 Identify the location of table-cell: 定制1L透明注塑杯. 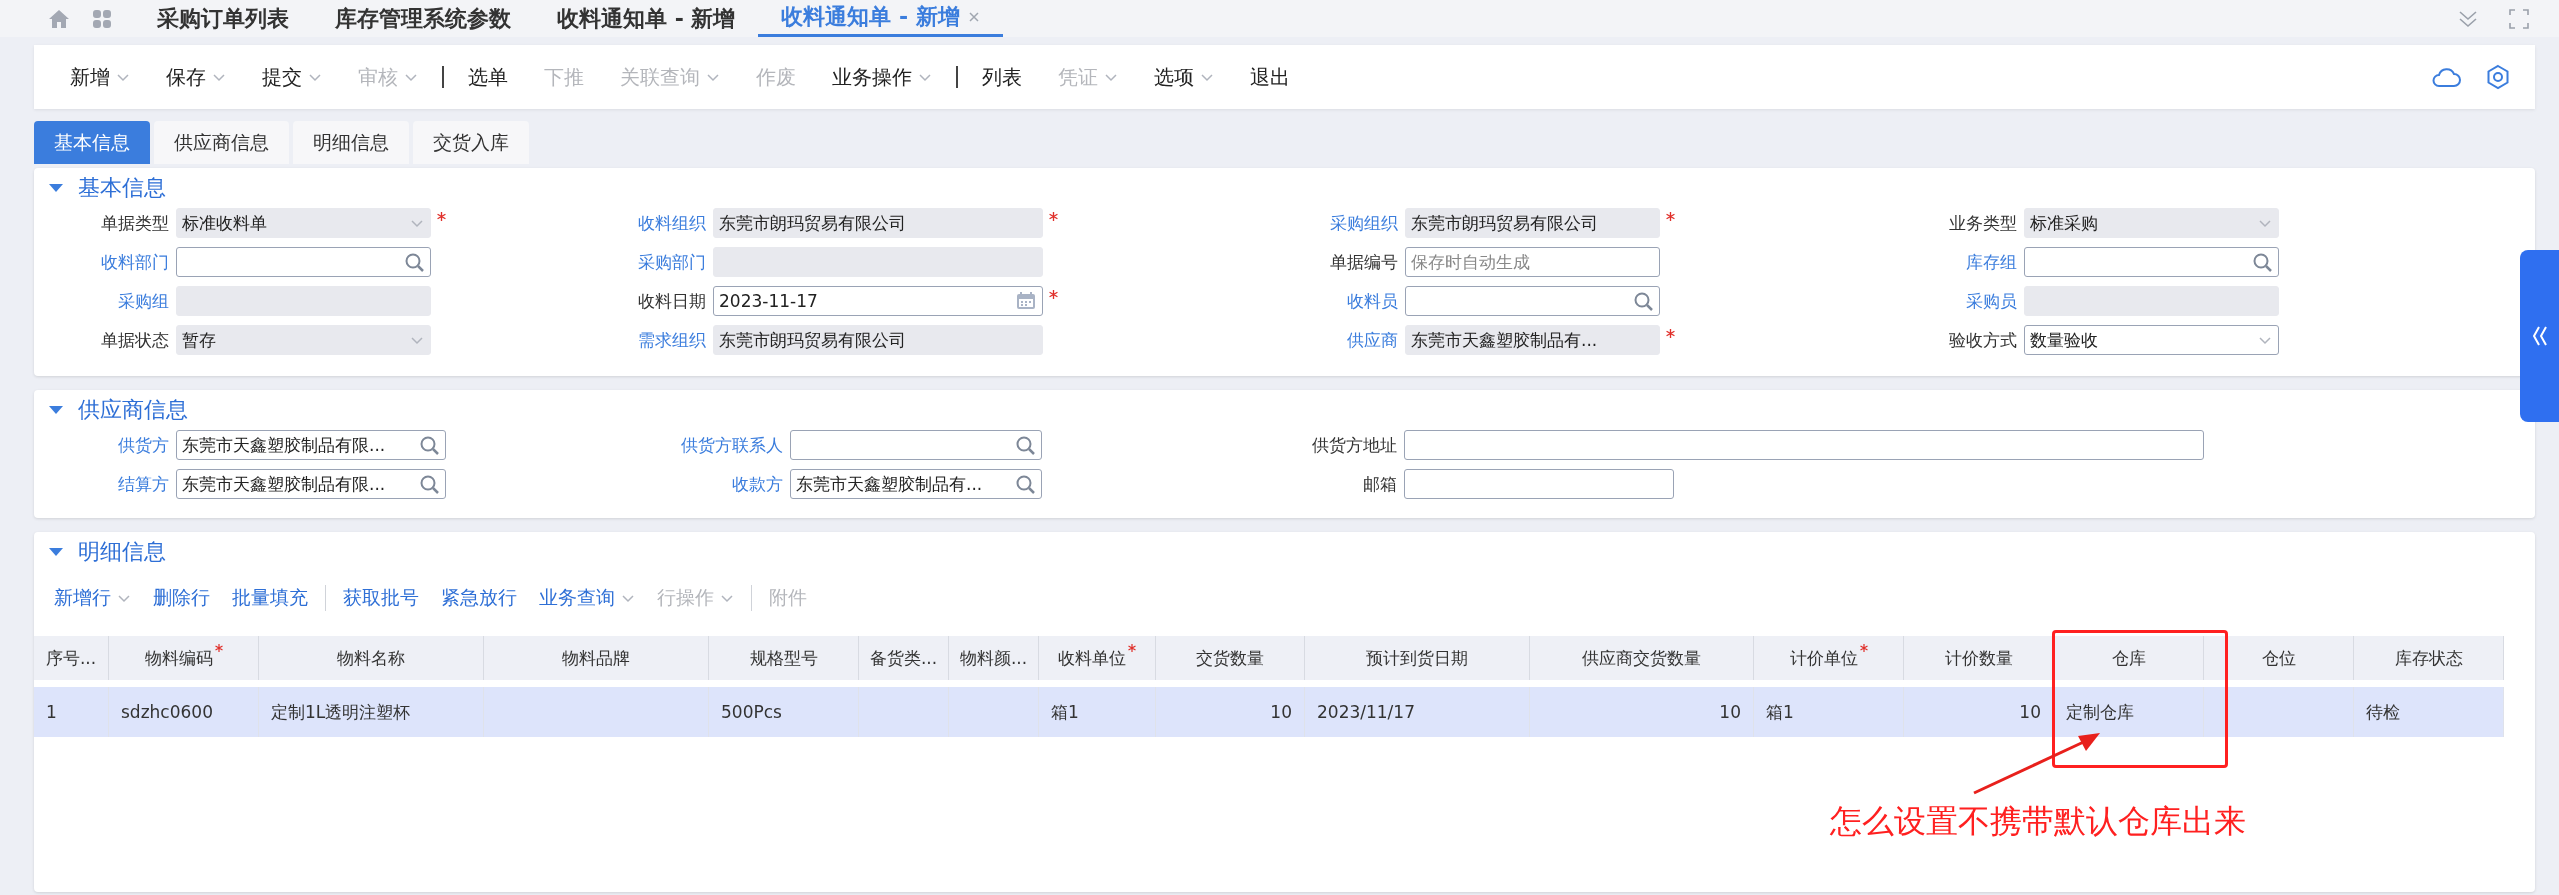
(371, 712).